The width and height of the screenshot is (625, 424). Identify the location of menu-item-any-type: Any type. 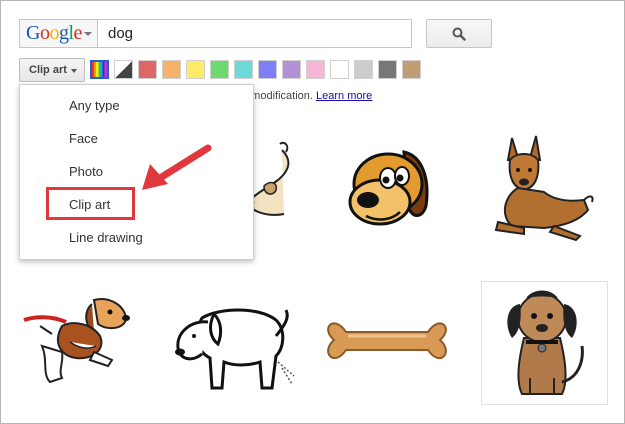
(94, 105).